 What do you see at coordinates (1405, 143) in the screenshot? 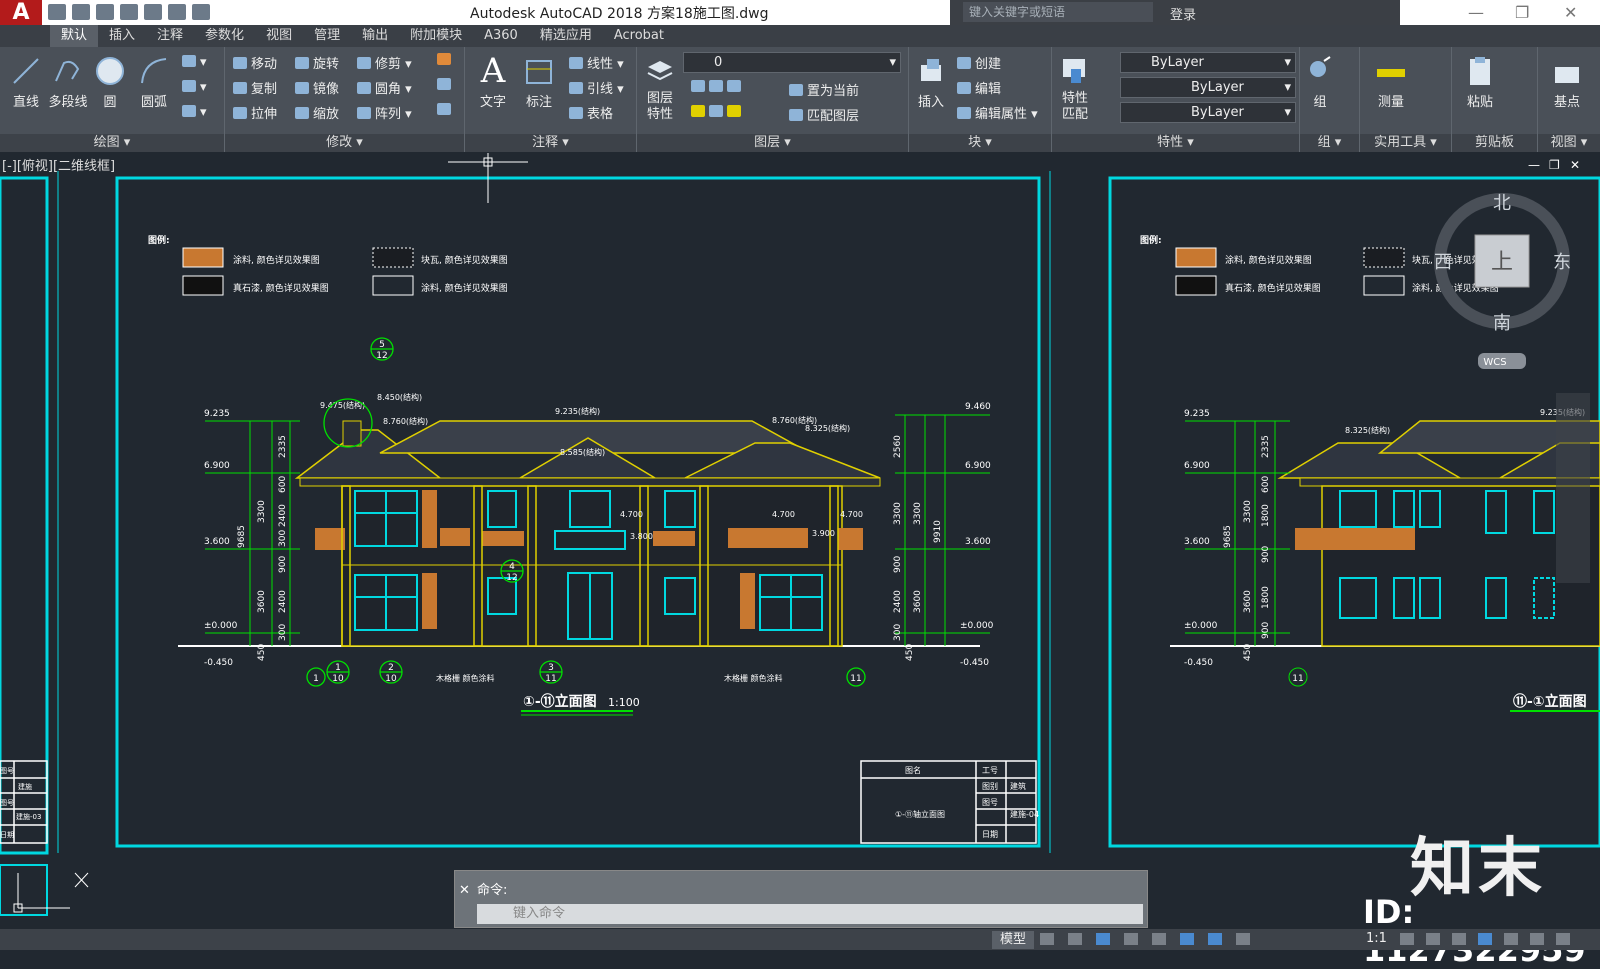
I see `utilities-panel-label: 实用工具 ▾` at bounding box center [1405, 143].